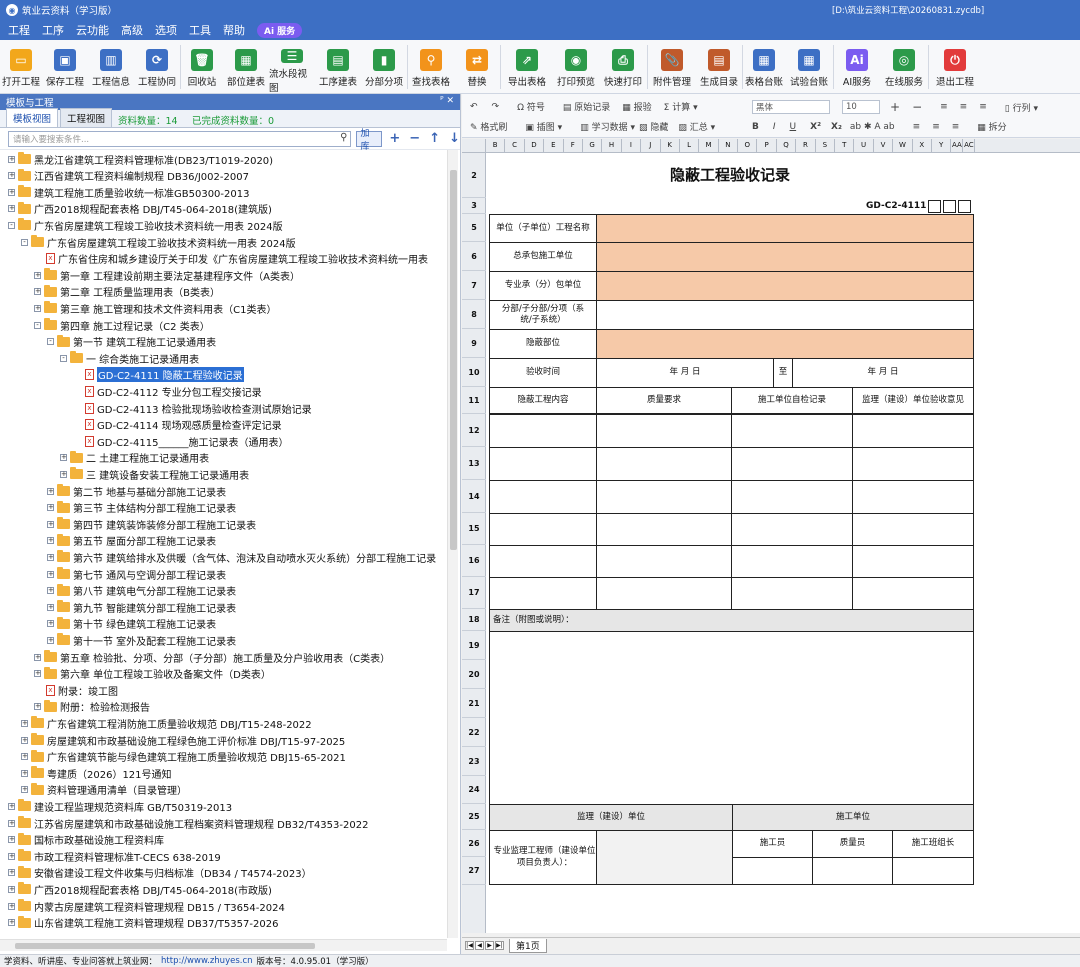 The width and height of the screenshot is (1080, 967). Describe the element at coordinates (63, 358) in the screenshot. I see `collapse-icon: -` at that location.